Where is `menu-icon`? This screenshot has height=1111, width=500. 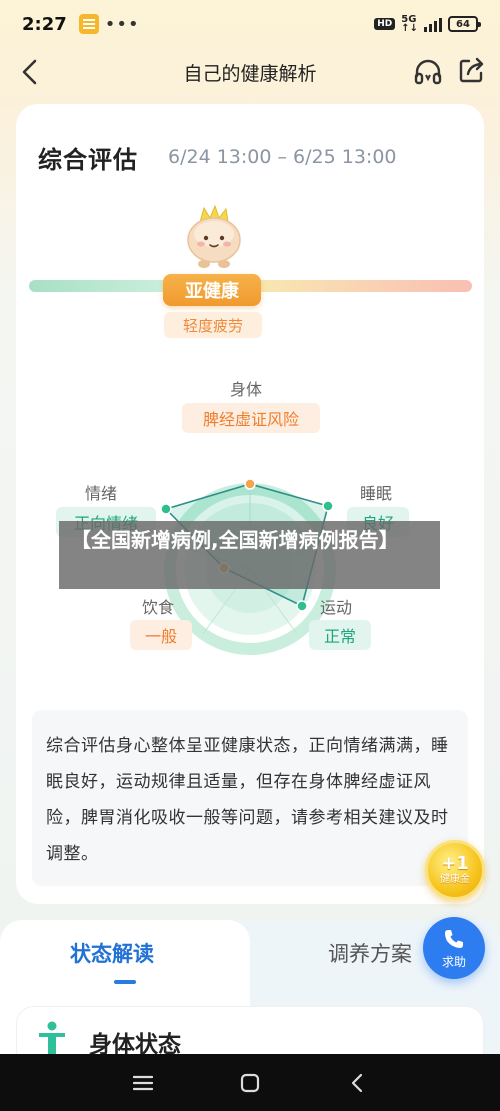
menu-icon is located at coordinates (143, 1082).